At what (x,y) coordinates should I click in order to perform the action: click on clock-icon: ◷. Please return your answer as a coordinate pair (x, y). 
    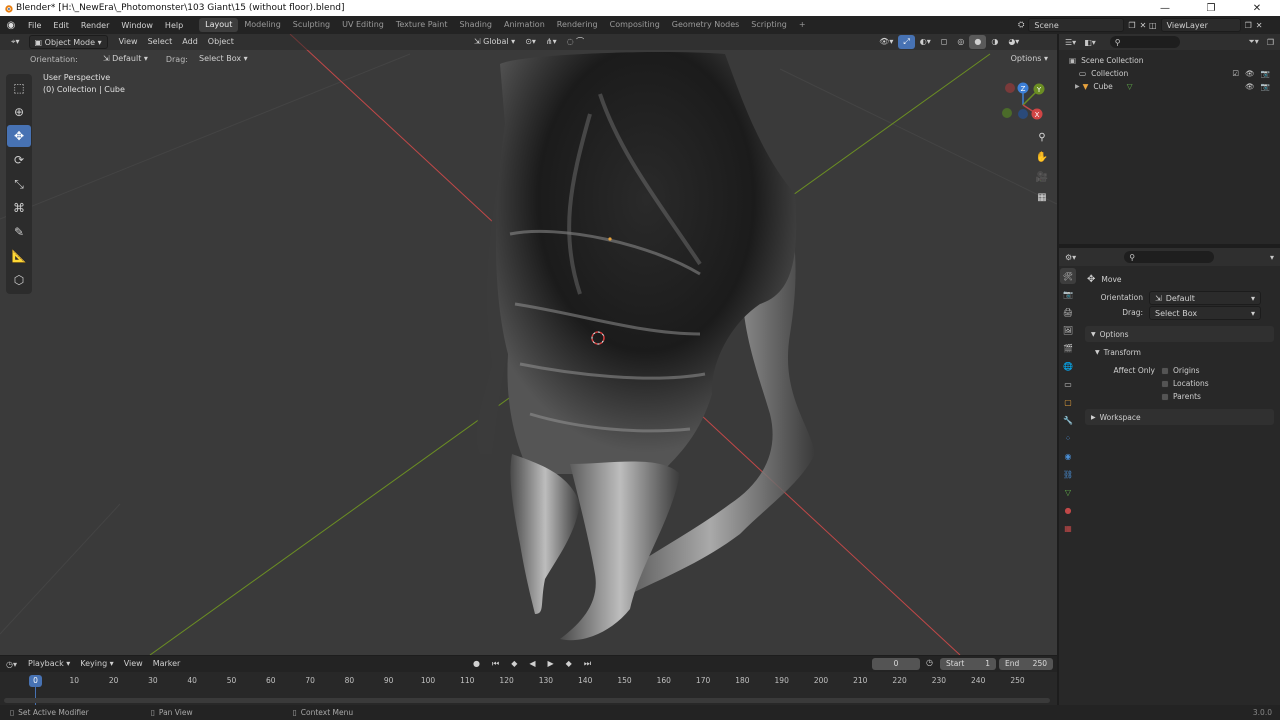
    Looking at the image, I should click on (929, 662).